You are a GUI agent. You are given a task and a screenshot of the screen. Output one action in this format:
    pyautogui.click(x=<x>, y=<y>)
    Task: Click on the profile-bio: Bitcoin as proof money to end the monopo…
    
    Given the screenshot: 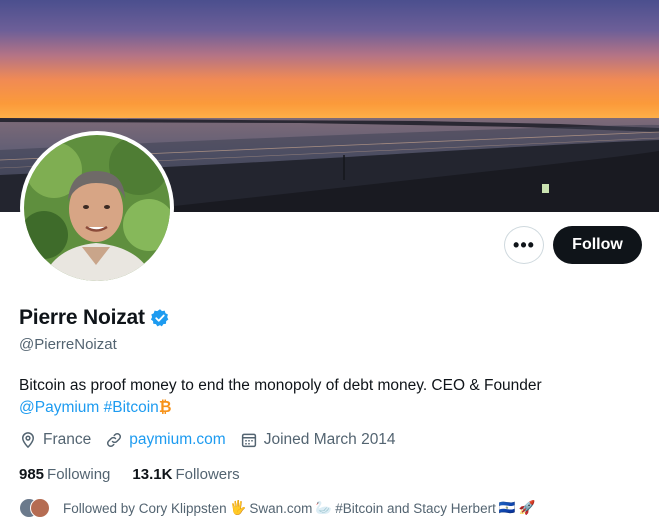 What is the action you would take?
    pyautogui.click(x=329, y=397)
    